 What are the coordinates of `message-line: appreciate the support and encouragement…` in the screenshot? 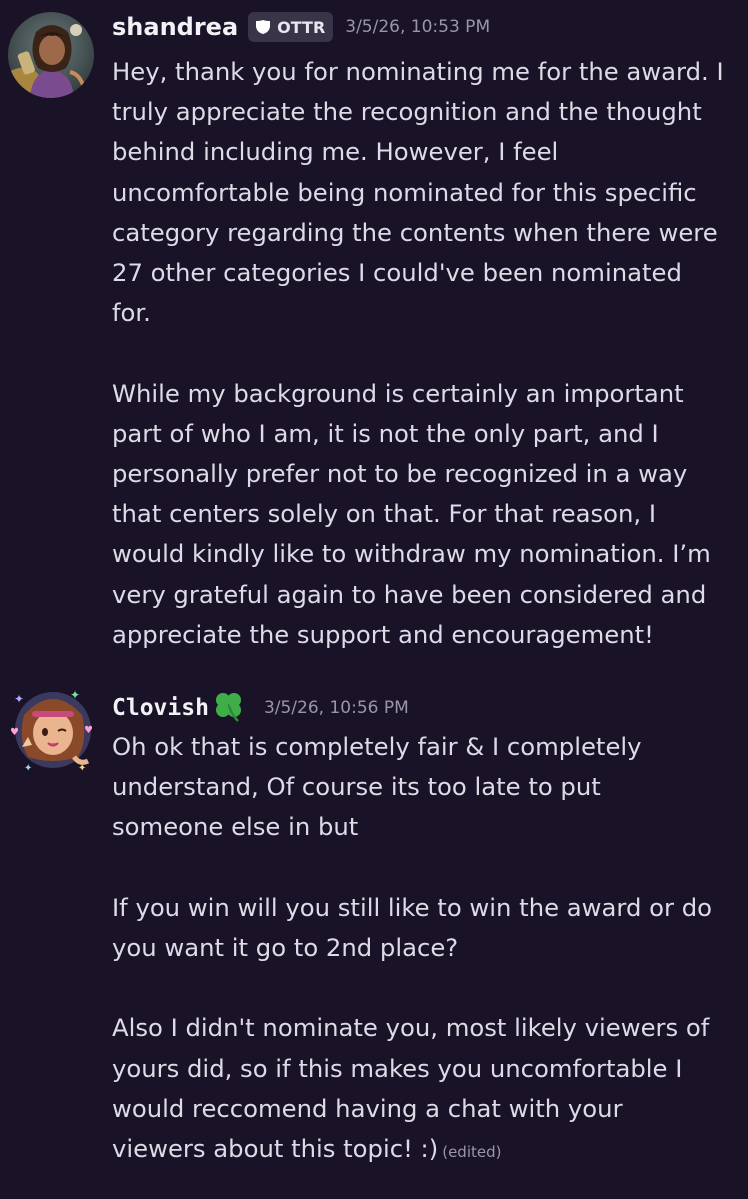 It's located at (383, 634).